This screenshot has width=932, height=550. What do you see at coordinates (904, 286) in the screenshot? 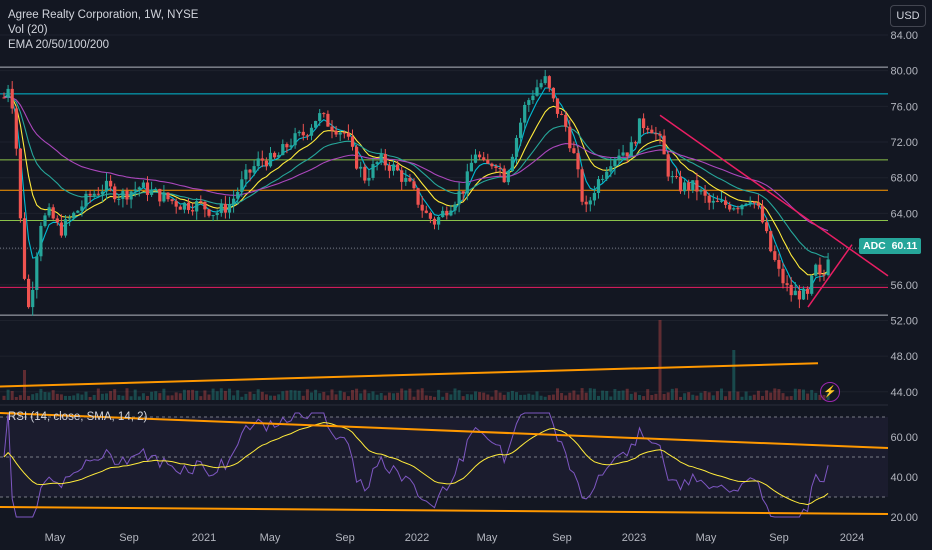
I see `price-tick-label: 56.00` at bounding box center [904, 286].